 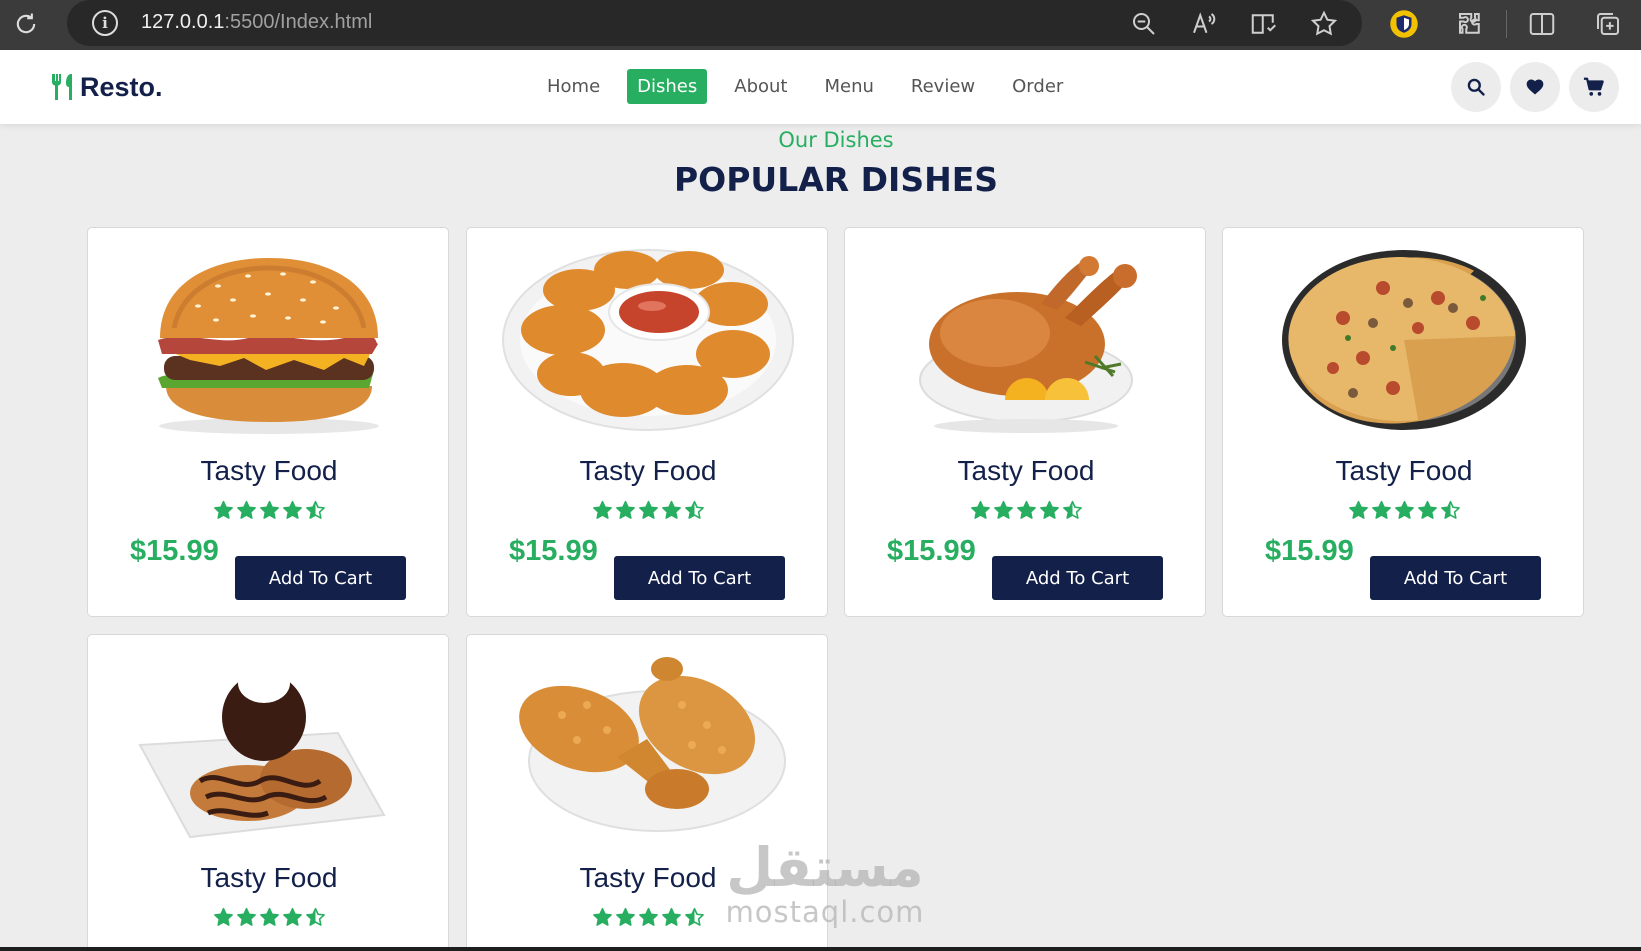 What do you see at coordinates (121, 86) in the screenshot?
I see `logo-text: Resto.` at bounding box center [121, 86].